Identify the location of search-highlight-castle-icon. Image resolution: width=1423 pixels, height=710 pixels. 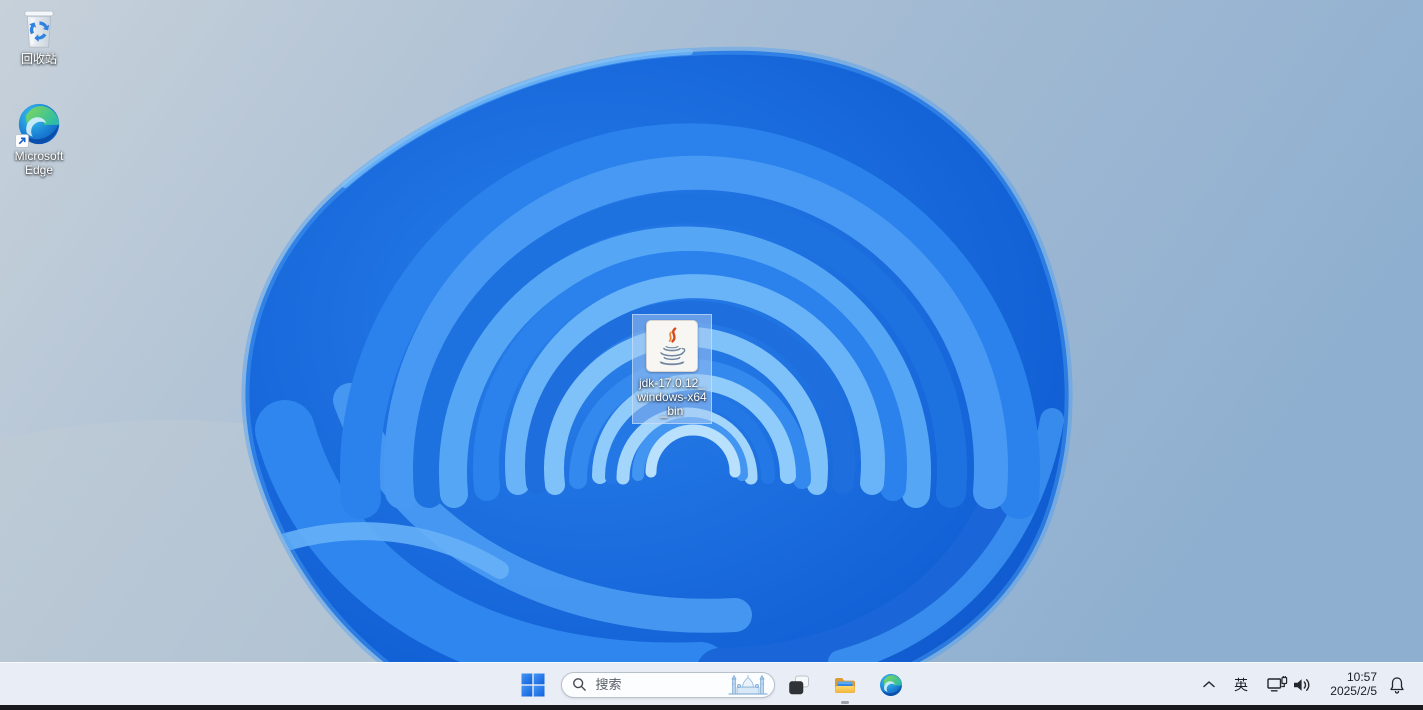
(748, 685).